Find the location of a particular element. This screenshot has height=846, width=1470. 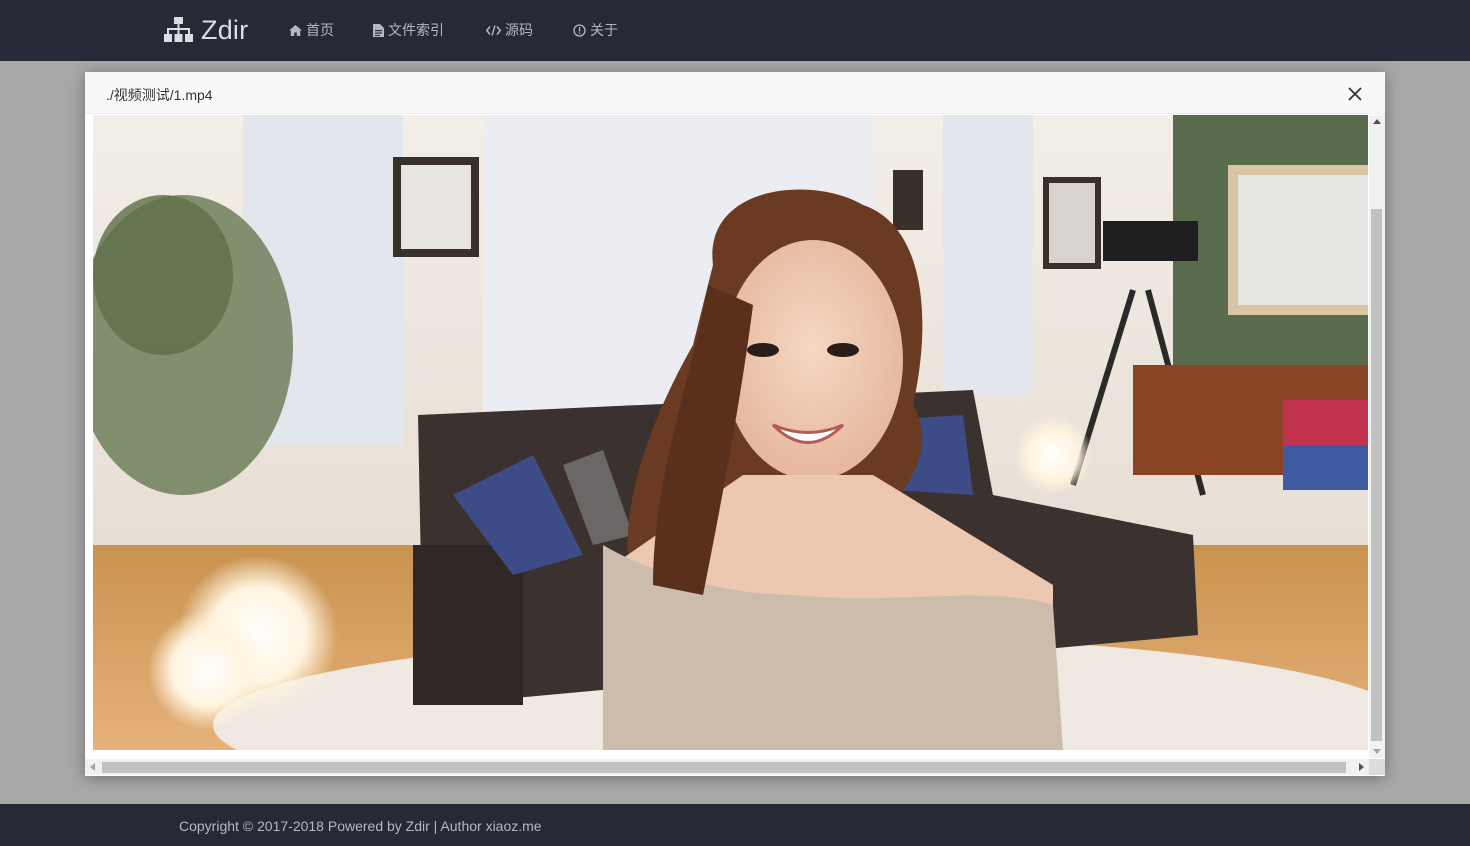

nav-label: 文件索引 is located at coordinates (416, 30).